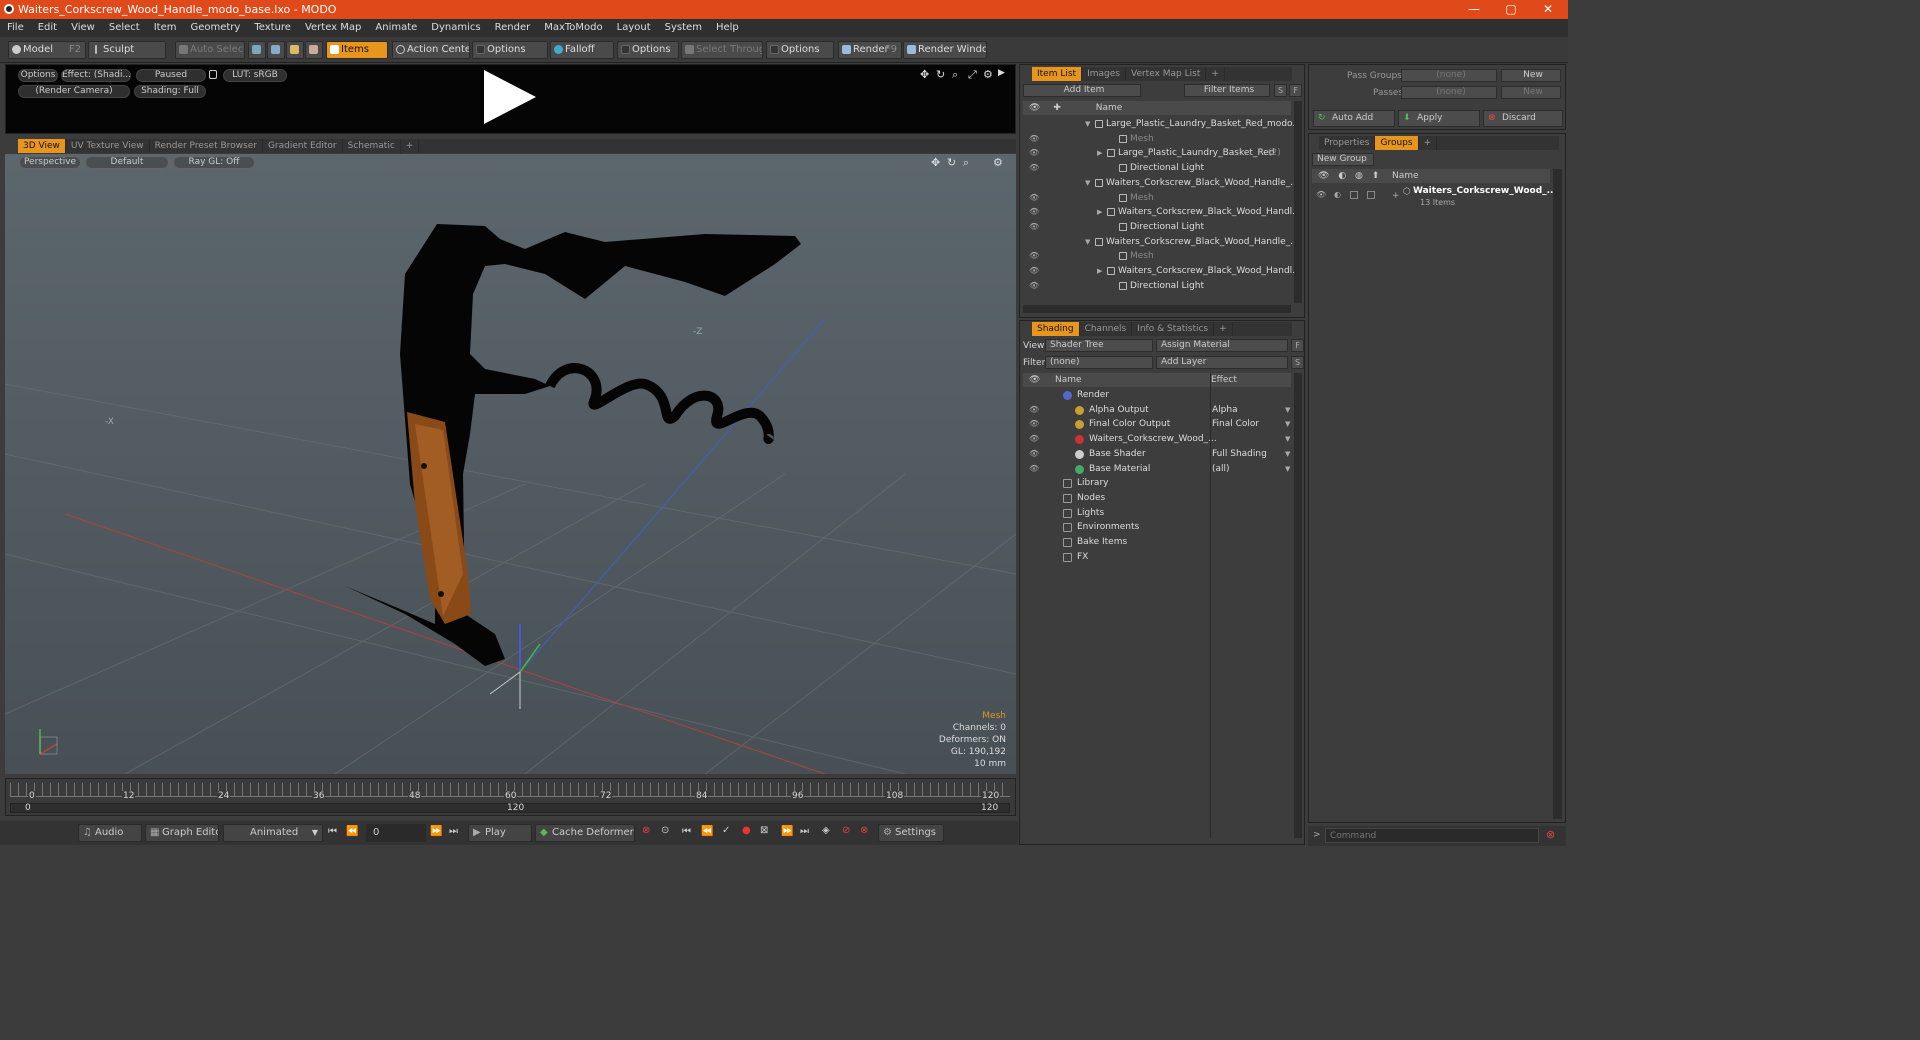 Image resolution: width=1920 pixels, height=1040 pixels. I want to click on assign-material-dropdown: Assign Material, so click(1222, 345).